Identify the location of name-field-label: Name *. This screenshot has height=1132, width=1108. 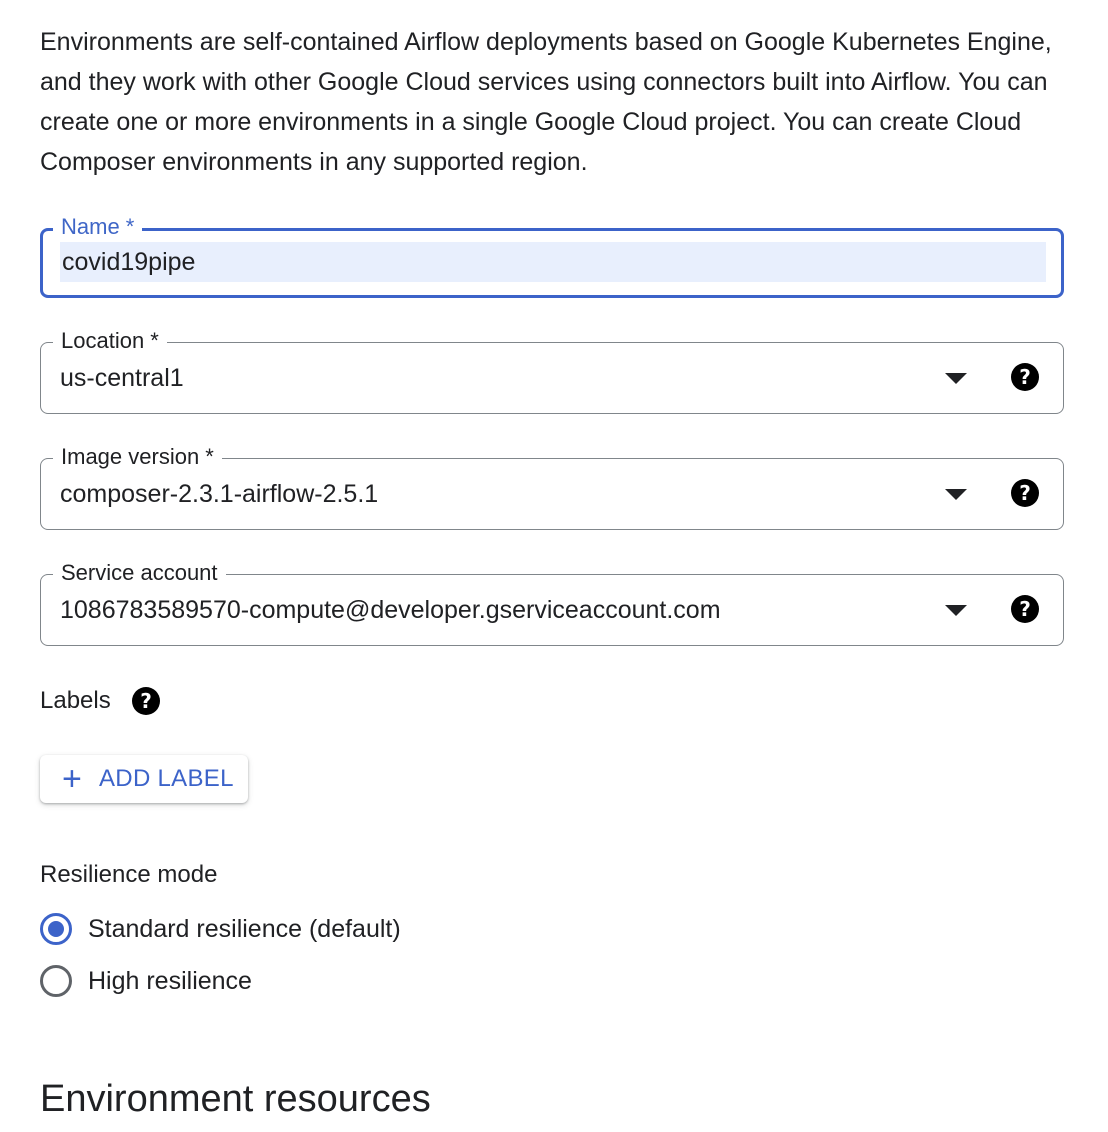
(98, 227).